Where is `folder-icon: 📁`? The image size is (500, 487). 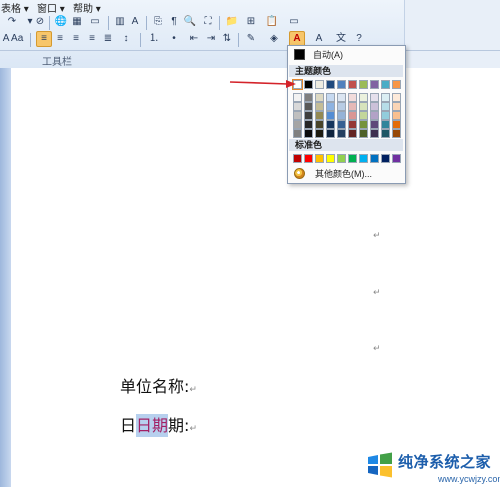
folder-icon: 📁 is located at coordinates (232, 22).